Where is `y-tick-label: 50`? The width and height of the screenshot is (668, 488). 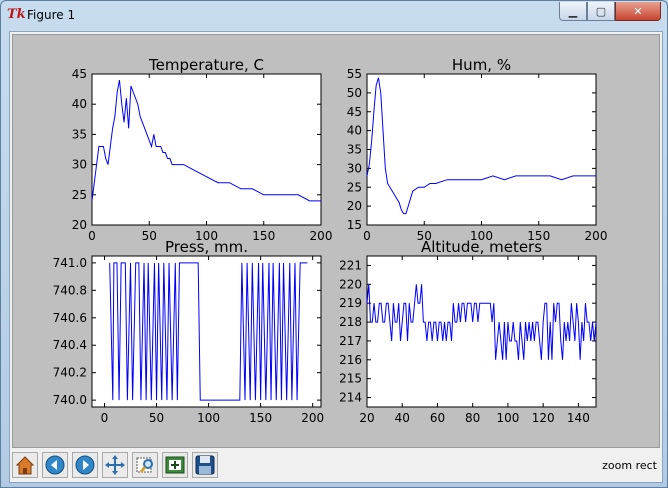
y-tick-label: 50 is located at coordinates (354, 93).